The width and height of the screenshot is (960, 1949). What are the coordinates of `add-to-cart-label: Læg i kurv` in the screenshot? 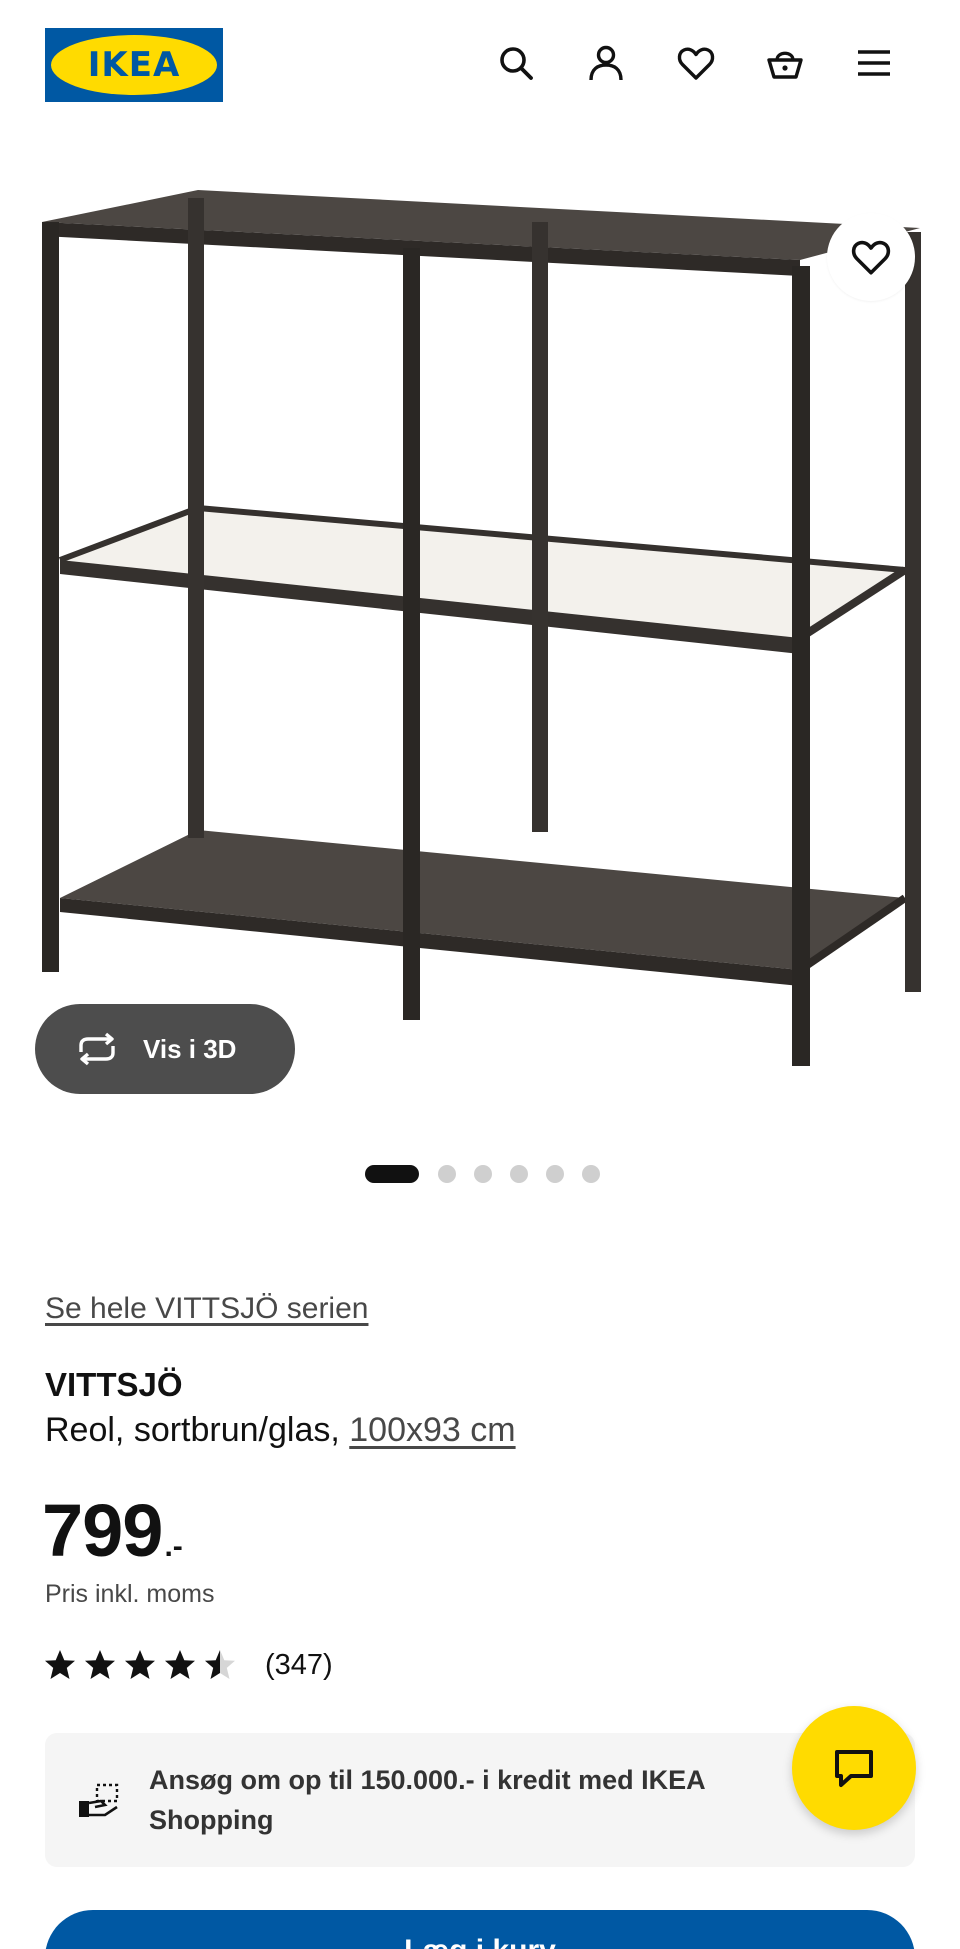 It's located at (480, 1941).